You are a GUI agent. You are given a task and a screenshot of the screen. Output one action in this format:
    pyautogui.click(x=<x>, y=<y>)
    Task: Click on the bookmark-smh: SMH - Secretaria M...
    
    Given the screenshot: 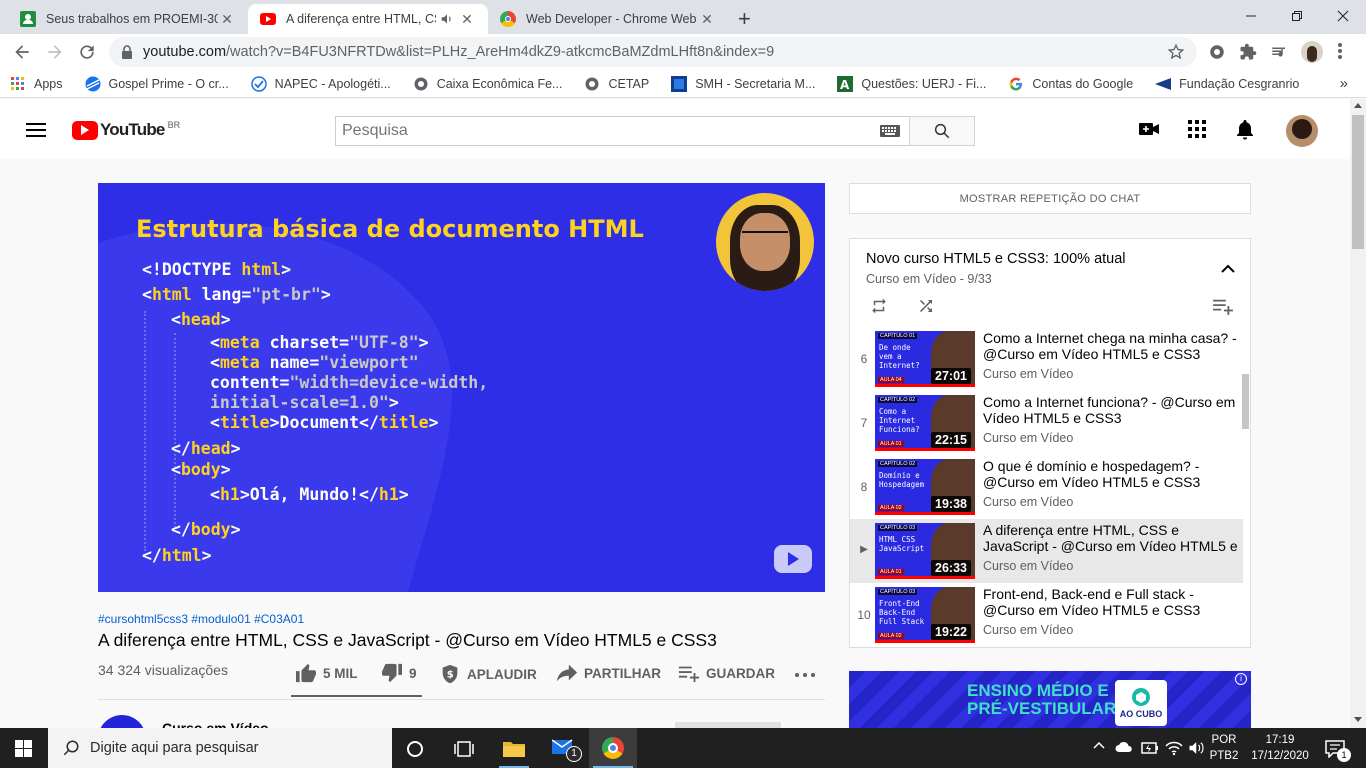 What is the action you would take?
    pyautogui.click(x=743, y=83)
    